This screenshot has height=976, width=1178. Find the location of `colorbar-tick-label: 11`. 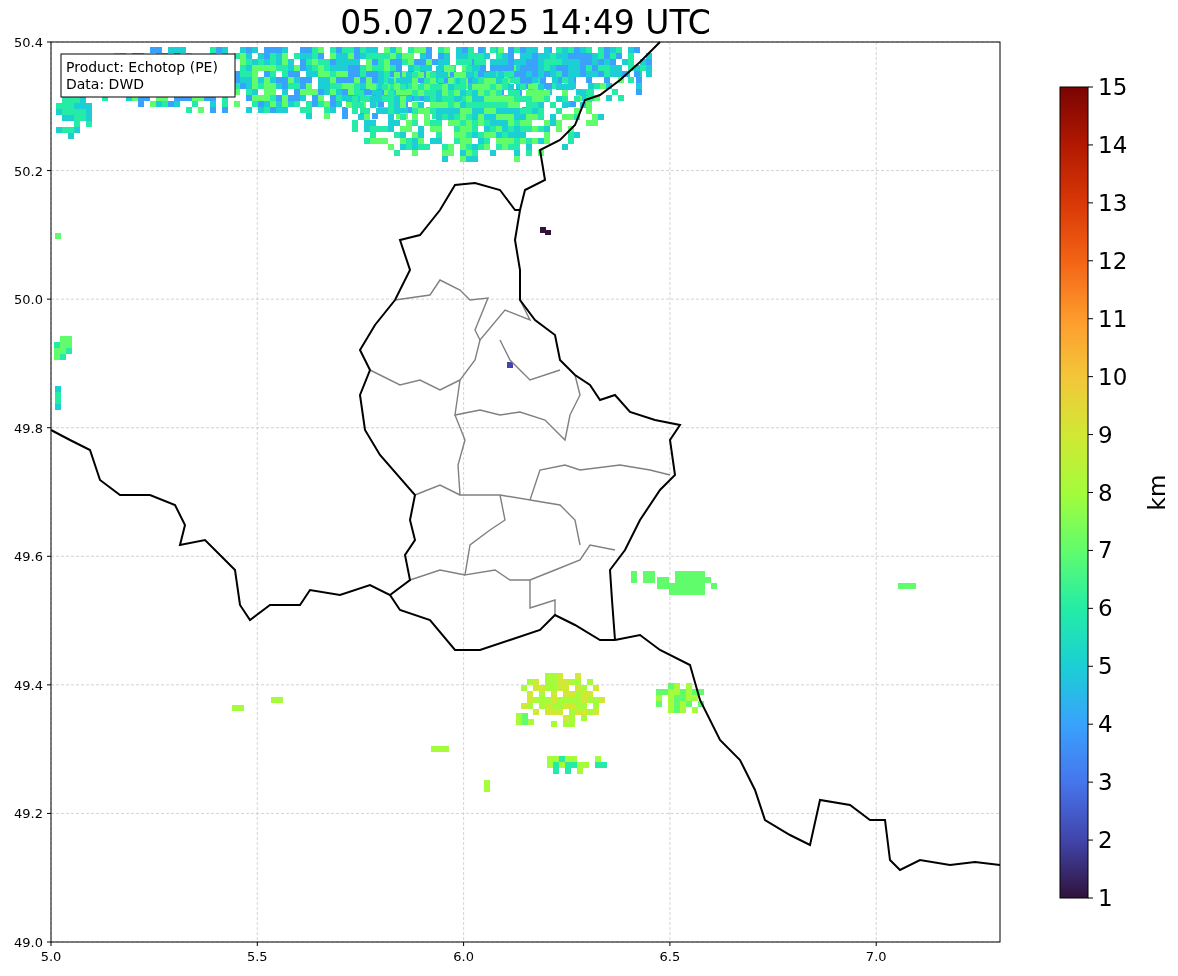

colorbar-tick-label: 11 is located at coordinates (1113, 318).